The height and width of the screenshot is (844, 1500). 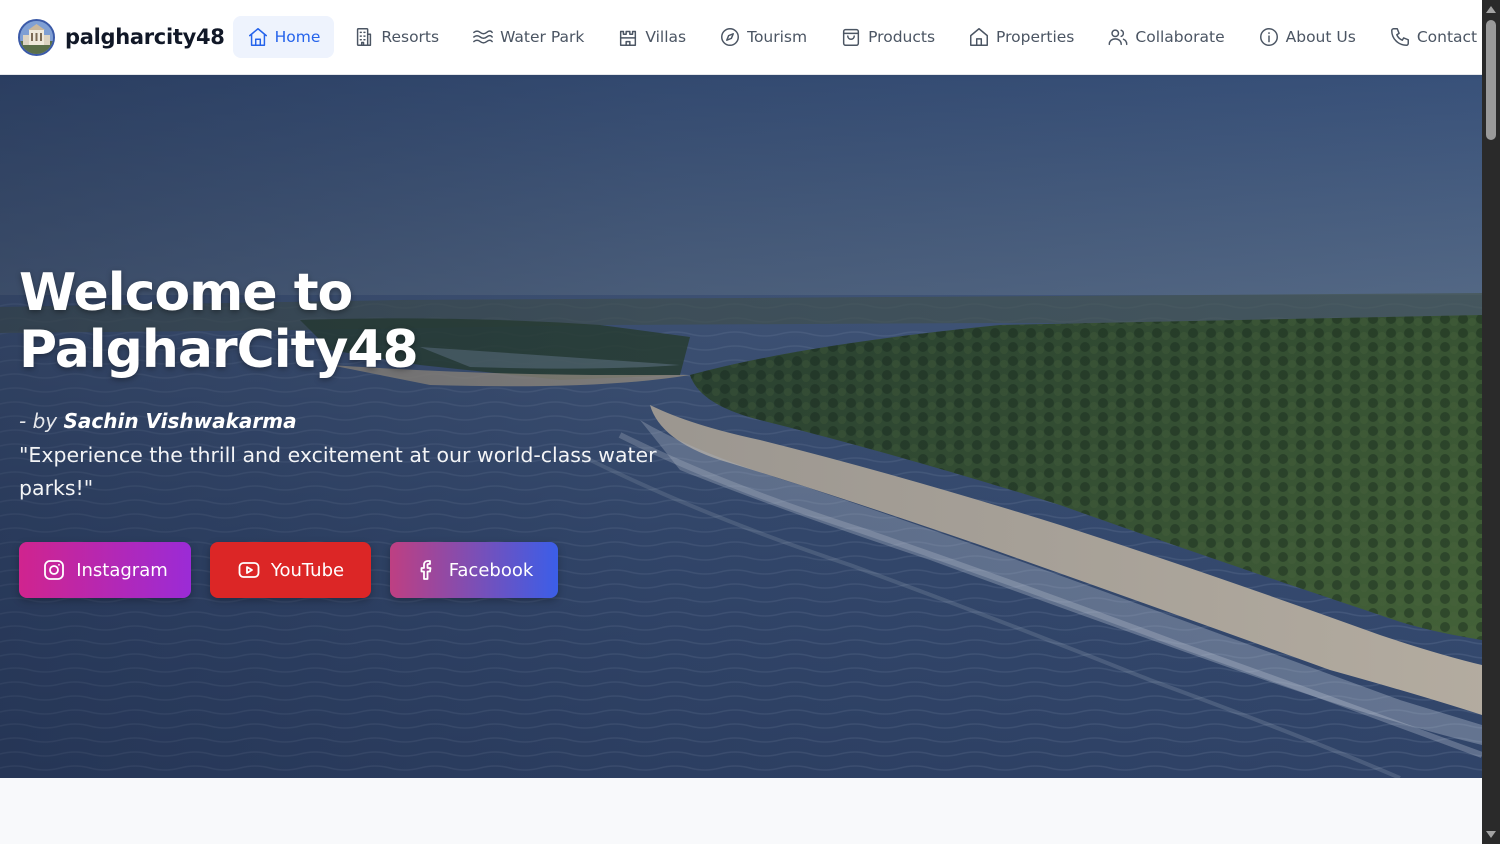 What do you see at coordinates (1035, 37) in the screenshot?
I see `nav-label-properties: Properties` at bounding box center [1035, 37].